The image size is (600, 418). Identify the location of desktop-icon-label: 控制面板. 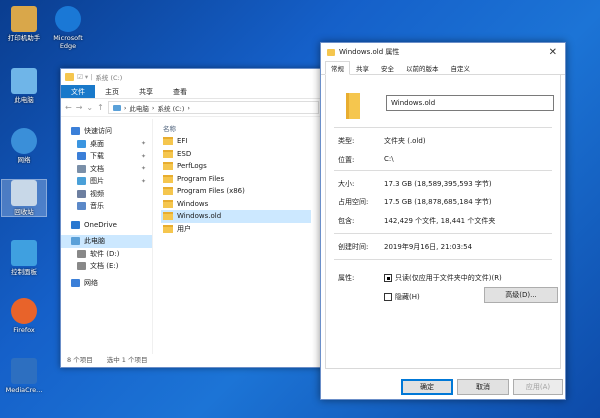
(24, 272).